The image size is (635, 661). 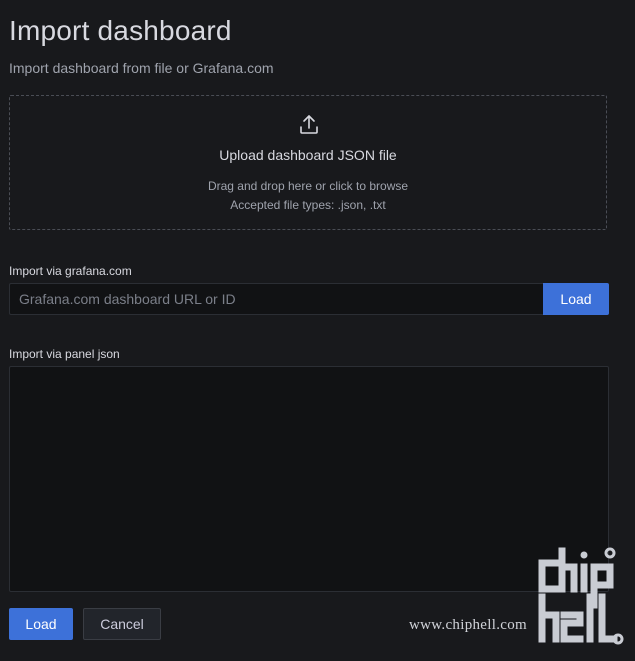 I want to click on watermark-site-text: www.chiphell.com, so click(x=468, y=625).